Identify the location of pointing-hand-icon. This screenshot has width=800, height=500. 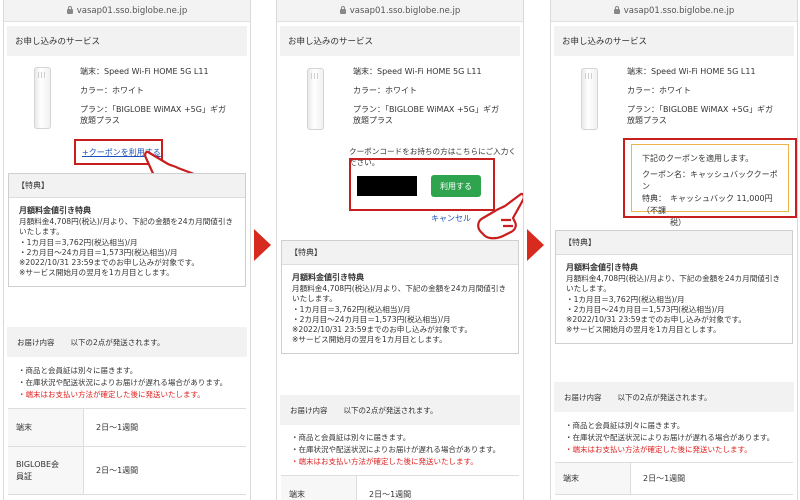
(500, 216).